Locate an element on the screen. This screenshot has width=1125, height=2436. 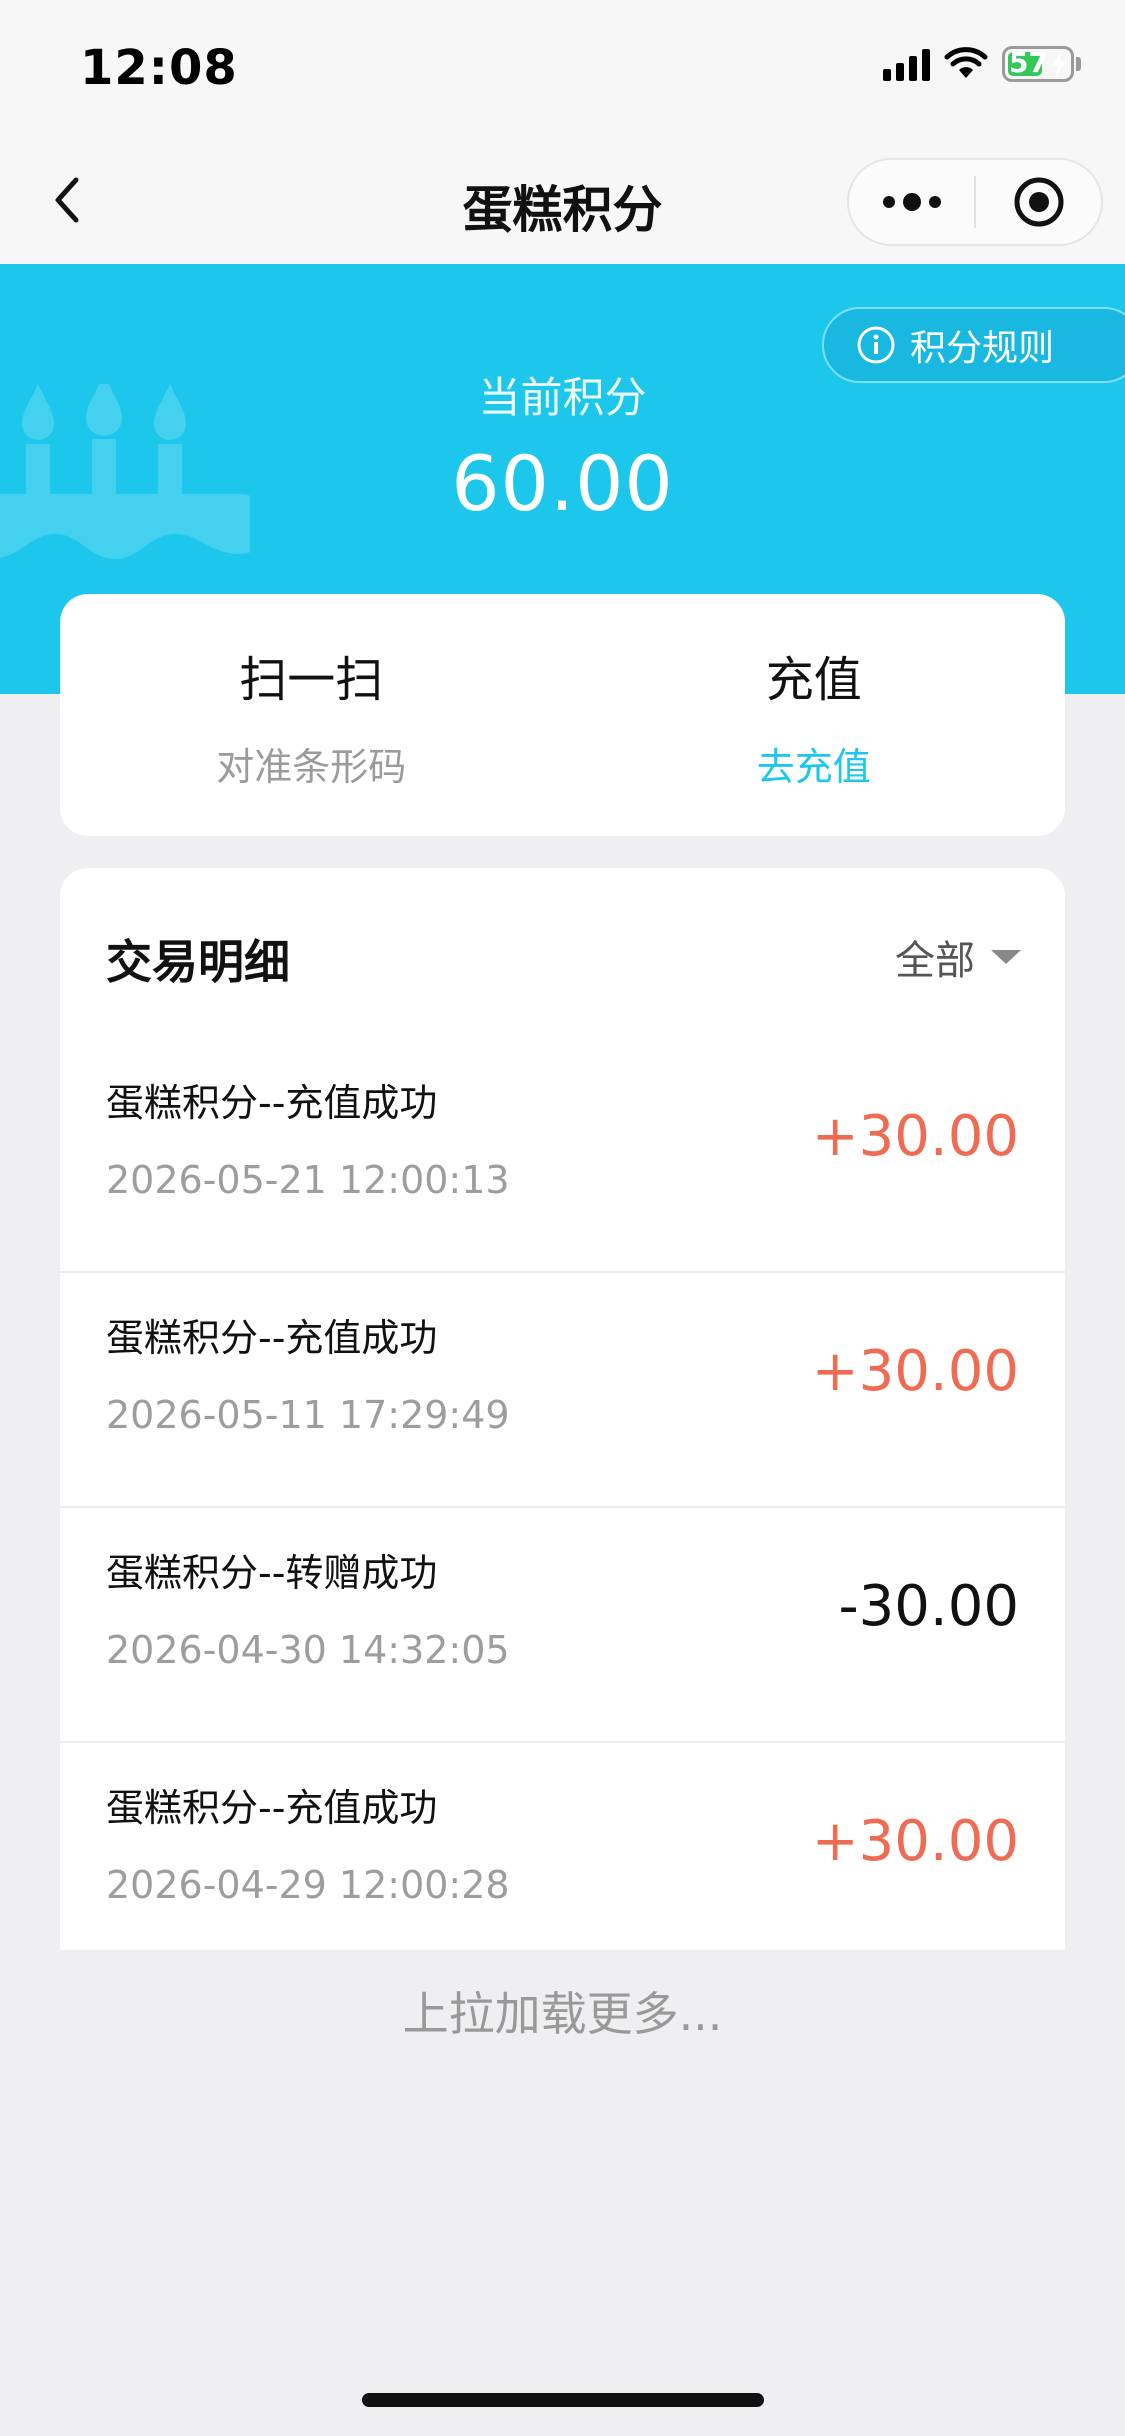
transaction-row: 蛋糕积分--转赠成功 2026-04-30 14:32:05 -30.00 is located at coordinates (562, 1625).